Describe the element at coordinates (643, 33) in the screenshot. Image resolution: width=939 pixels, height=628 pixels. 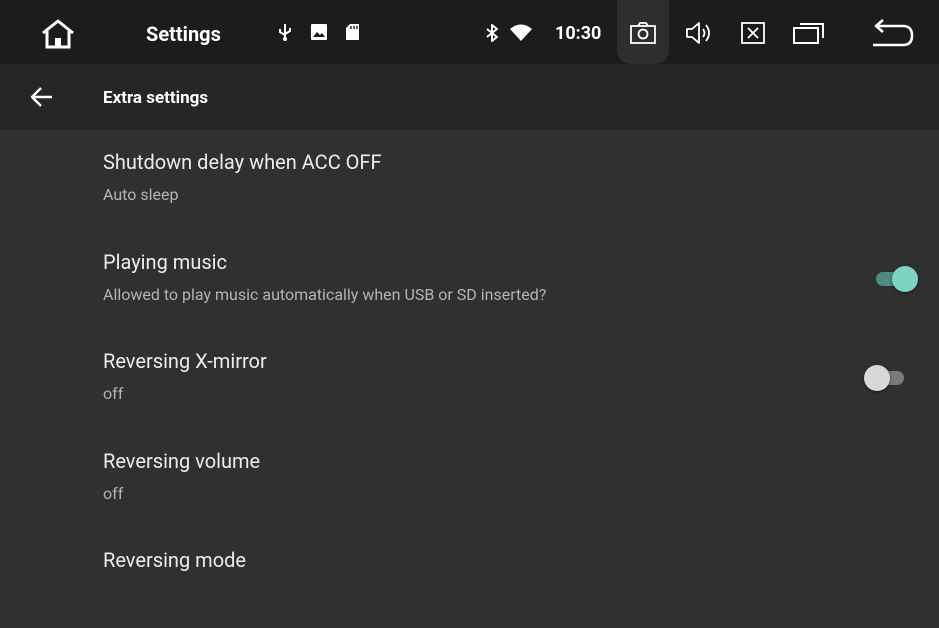
I see `screenshot-icon` at that location.